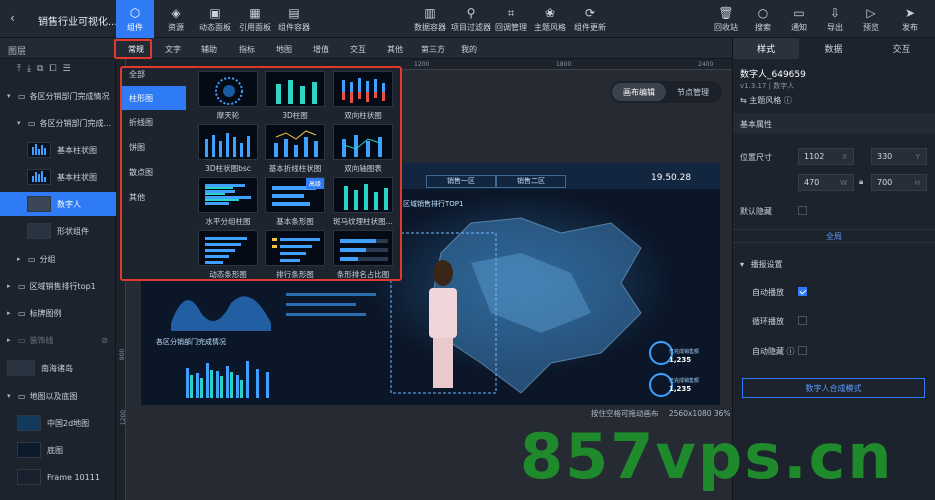  Describe the element at coordinates (228, 255) in the screenshot. I see `picker-item: 动态条形图` at that location.